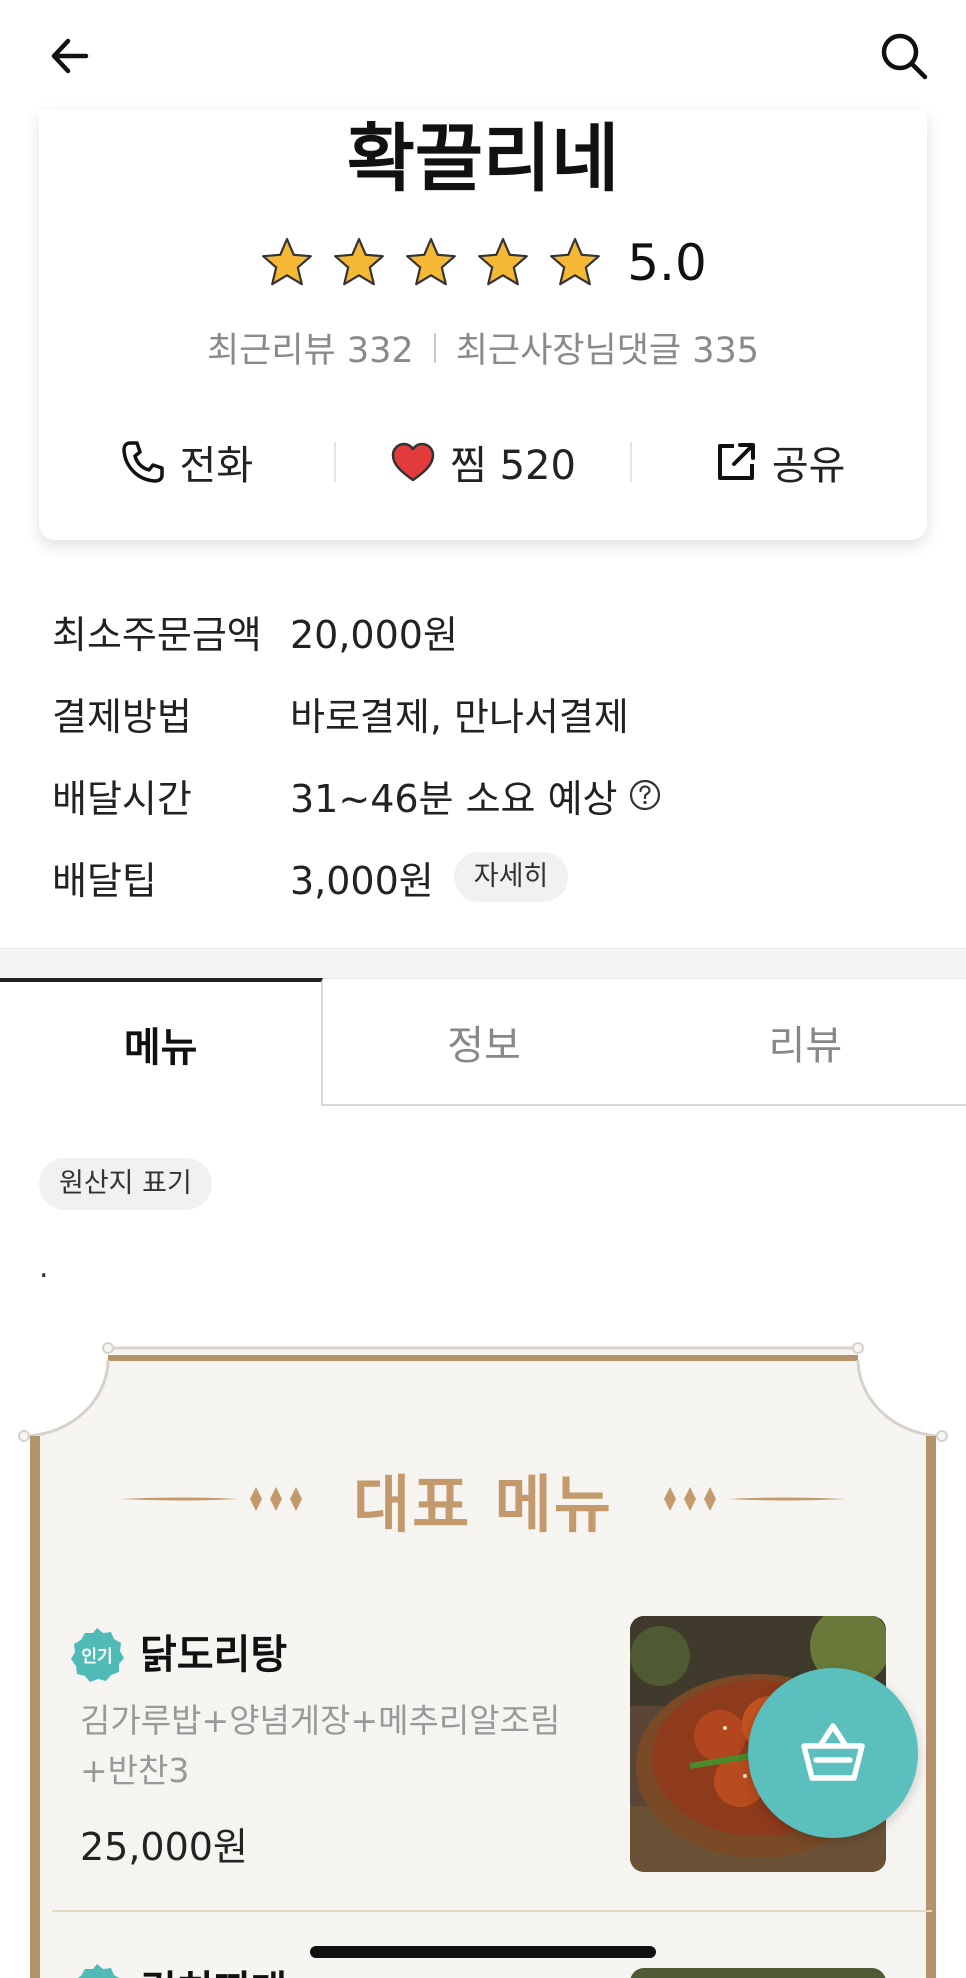 This screenshot has width=966, height=1978. I want to click on arrow-left-icon, so click(70, 56).